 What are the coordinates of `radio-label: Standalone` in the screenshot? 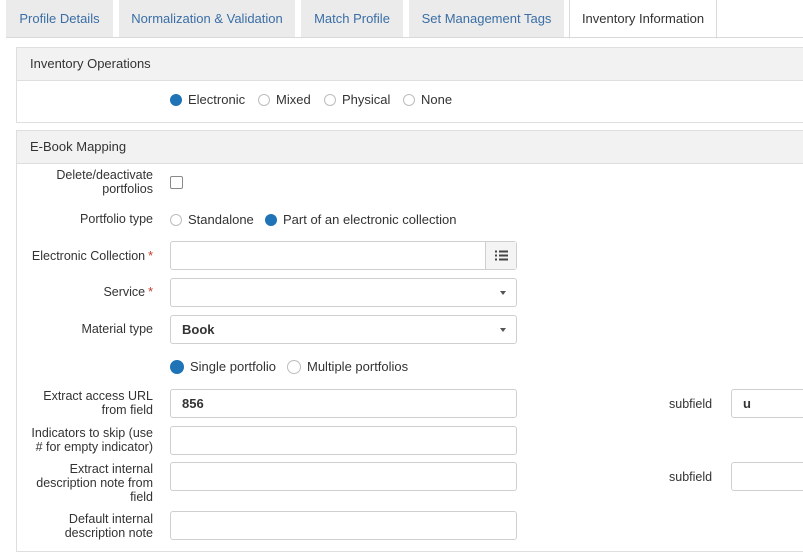 It's located at (221, 219).